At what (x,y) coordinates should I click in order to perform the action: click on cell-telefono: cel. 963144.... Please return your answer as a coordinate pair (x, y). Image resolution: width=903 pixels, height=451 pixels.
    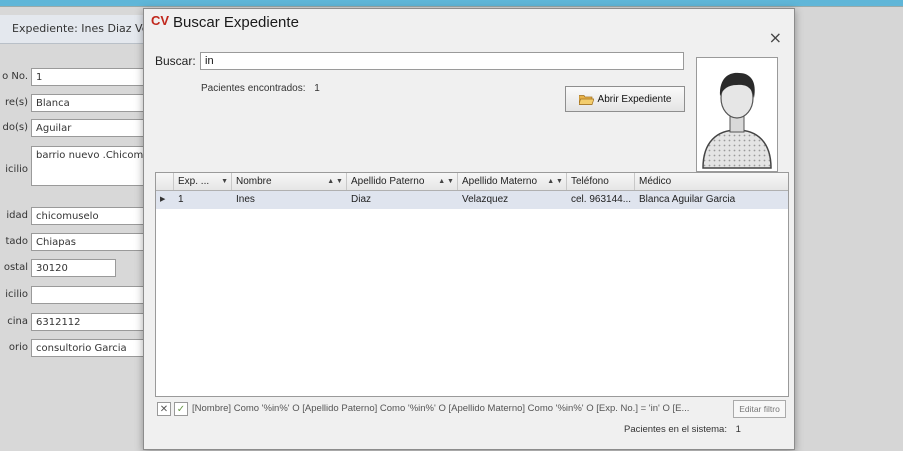
    Looking at the image, I should click on (601, 199).